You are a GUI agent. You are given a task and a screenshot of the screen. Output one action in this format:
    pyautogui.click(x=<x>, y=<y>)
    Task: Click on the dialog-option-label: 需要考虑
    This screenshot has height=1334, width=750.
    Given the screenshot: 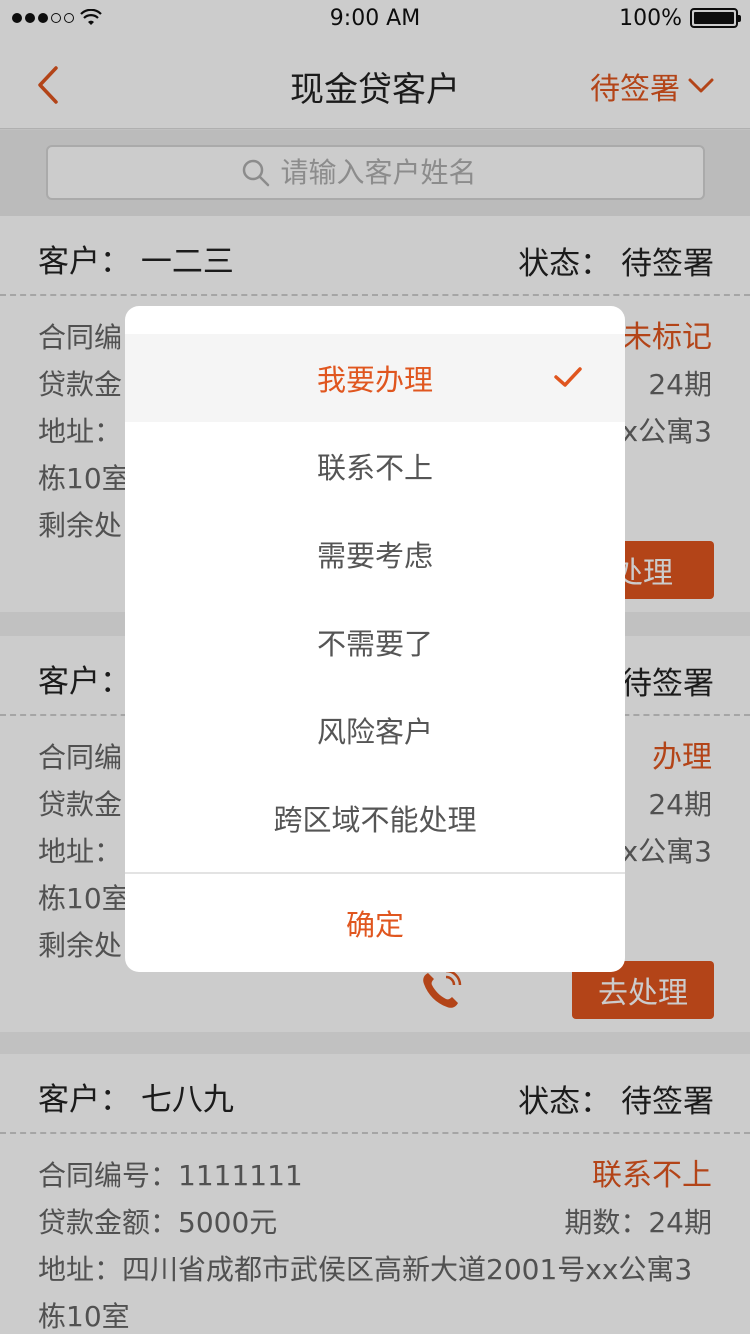 What is the action you would take?
    pyautogui.click(x=374, y=556)
    